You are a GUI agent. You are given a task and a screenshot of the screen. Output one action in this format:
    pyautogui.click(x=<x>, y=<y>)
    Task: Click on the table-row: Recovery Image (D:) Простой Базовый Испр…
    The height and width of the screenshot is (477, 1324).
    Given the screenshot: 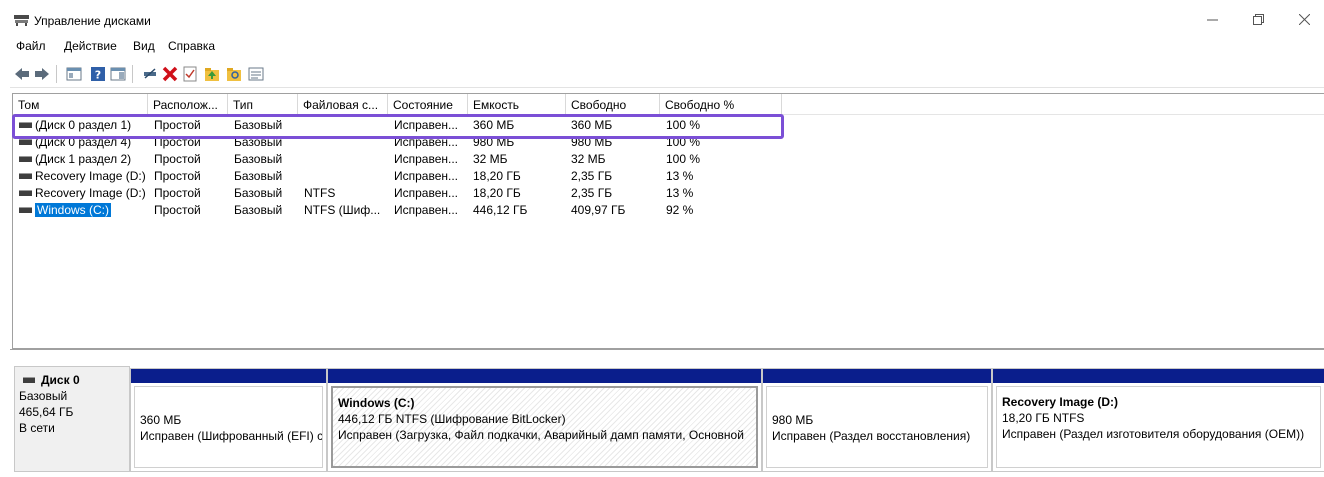 What is the action you would take?
    pyautogui.click(x=668, y=176)
    